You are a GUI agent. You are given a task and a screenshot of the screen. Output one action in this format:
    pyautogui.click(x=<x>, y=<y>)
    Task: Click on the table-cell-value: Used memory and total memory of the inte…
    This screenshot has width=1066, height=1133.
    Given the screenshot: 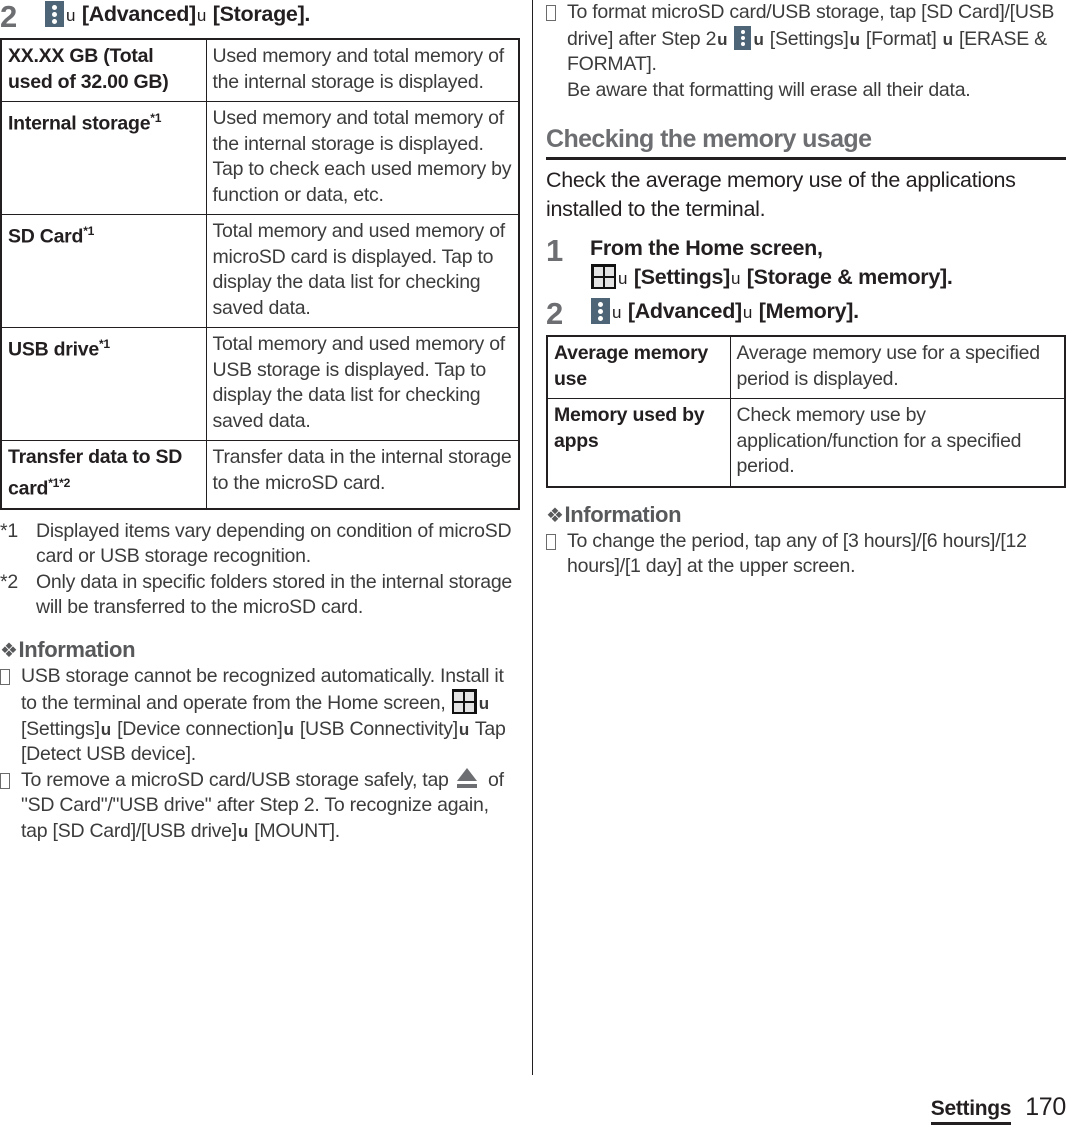 What is the action you would take?
    pyautogui.click(x=362, y=158)
    